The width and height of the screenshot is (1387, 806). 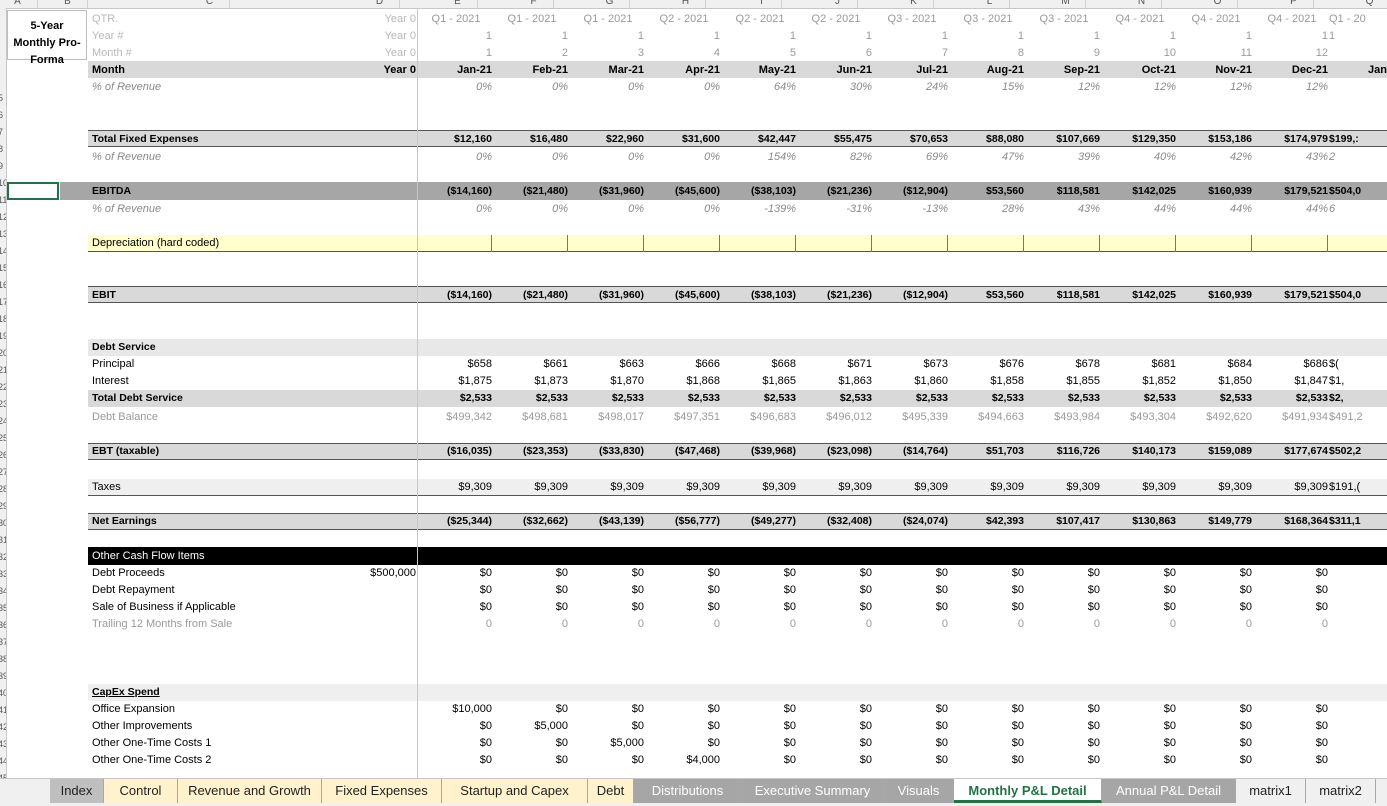 I want to click on total-fixed-cell: $12,160, so click(x=456, y=139).